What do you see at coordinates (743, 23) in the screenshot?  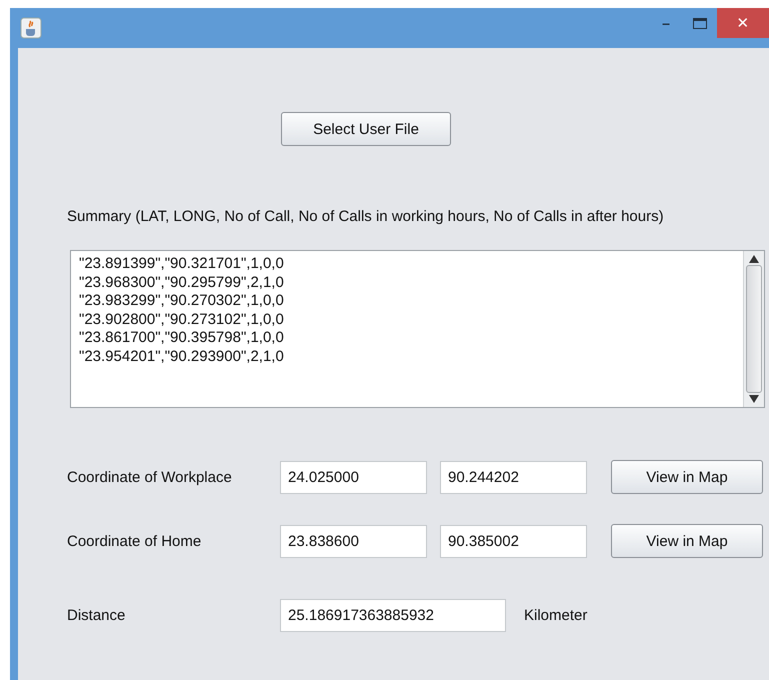 I see `close-button: ✕` at bounding box center [743, 23].